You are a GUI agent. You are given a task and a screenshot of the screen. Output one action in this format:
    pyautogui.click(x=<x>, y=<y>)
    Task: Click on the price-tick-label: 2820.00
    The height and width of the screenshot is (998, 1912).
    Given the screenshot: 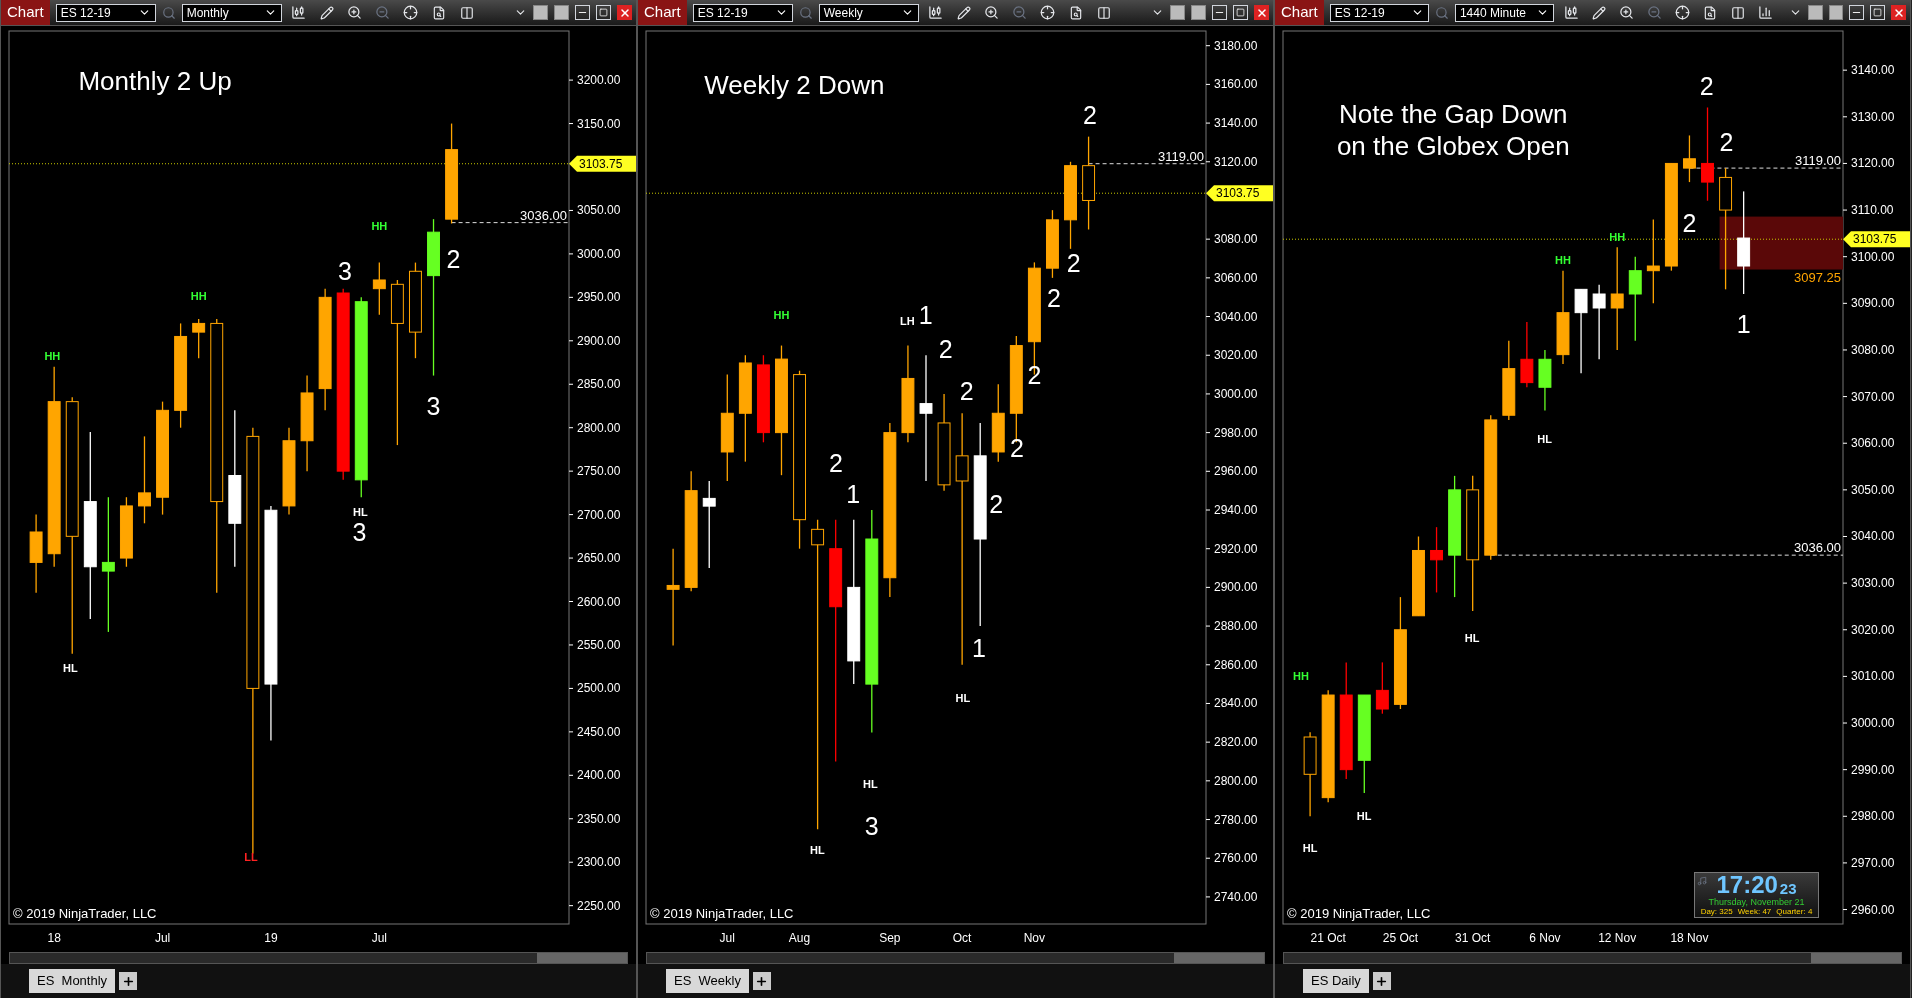 What is the action you would take?
    pyautogui.click(x=1236, y=742)
    